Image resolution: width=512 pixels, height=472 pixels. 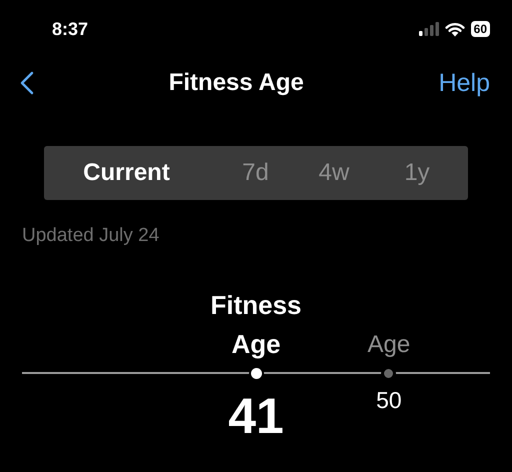 I want to click on help-link: Help, so click(x=464, y=83).